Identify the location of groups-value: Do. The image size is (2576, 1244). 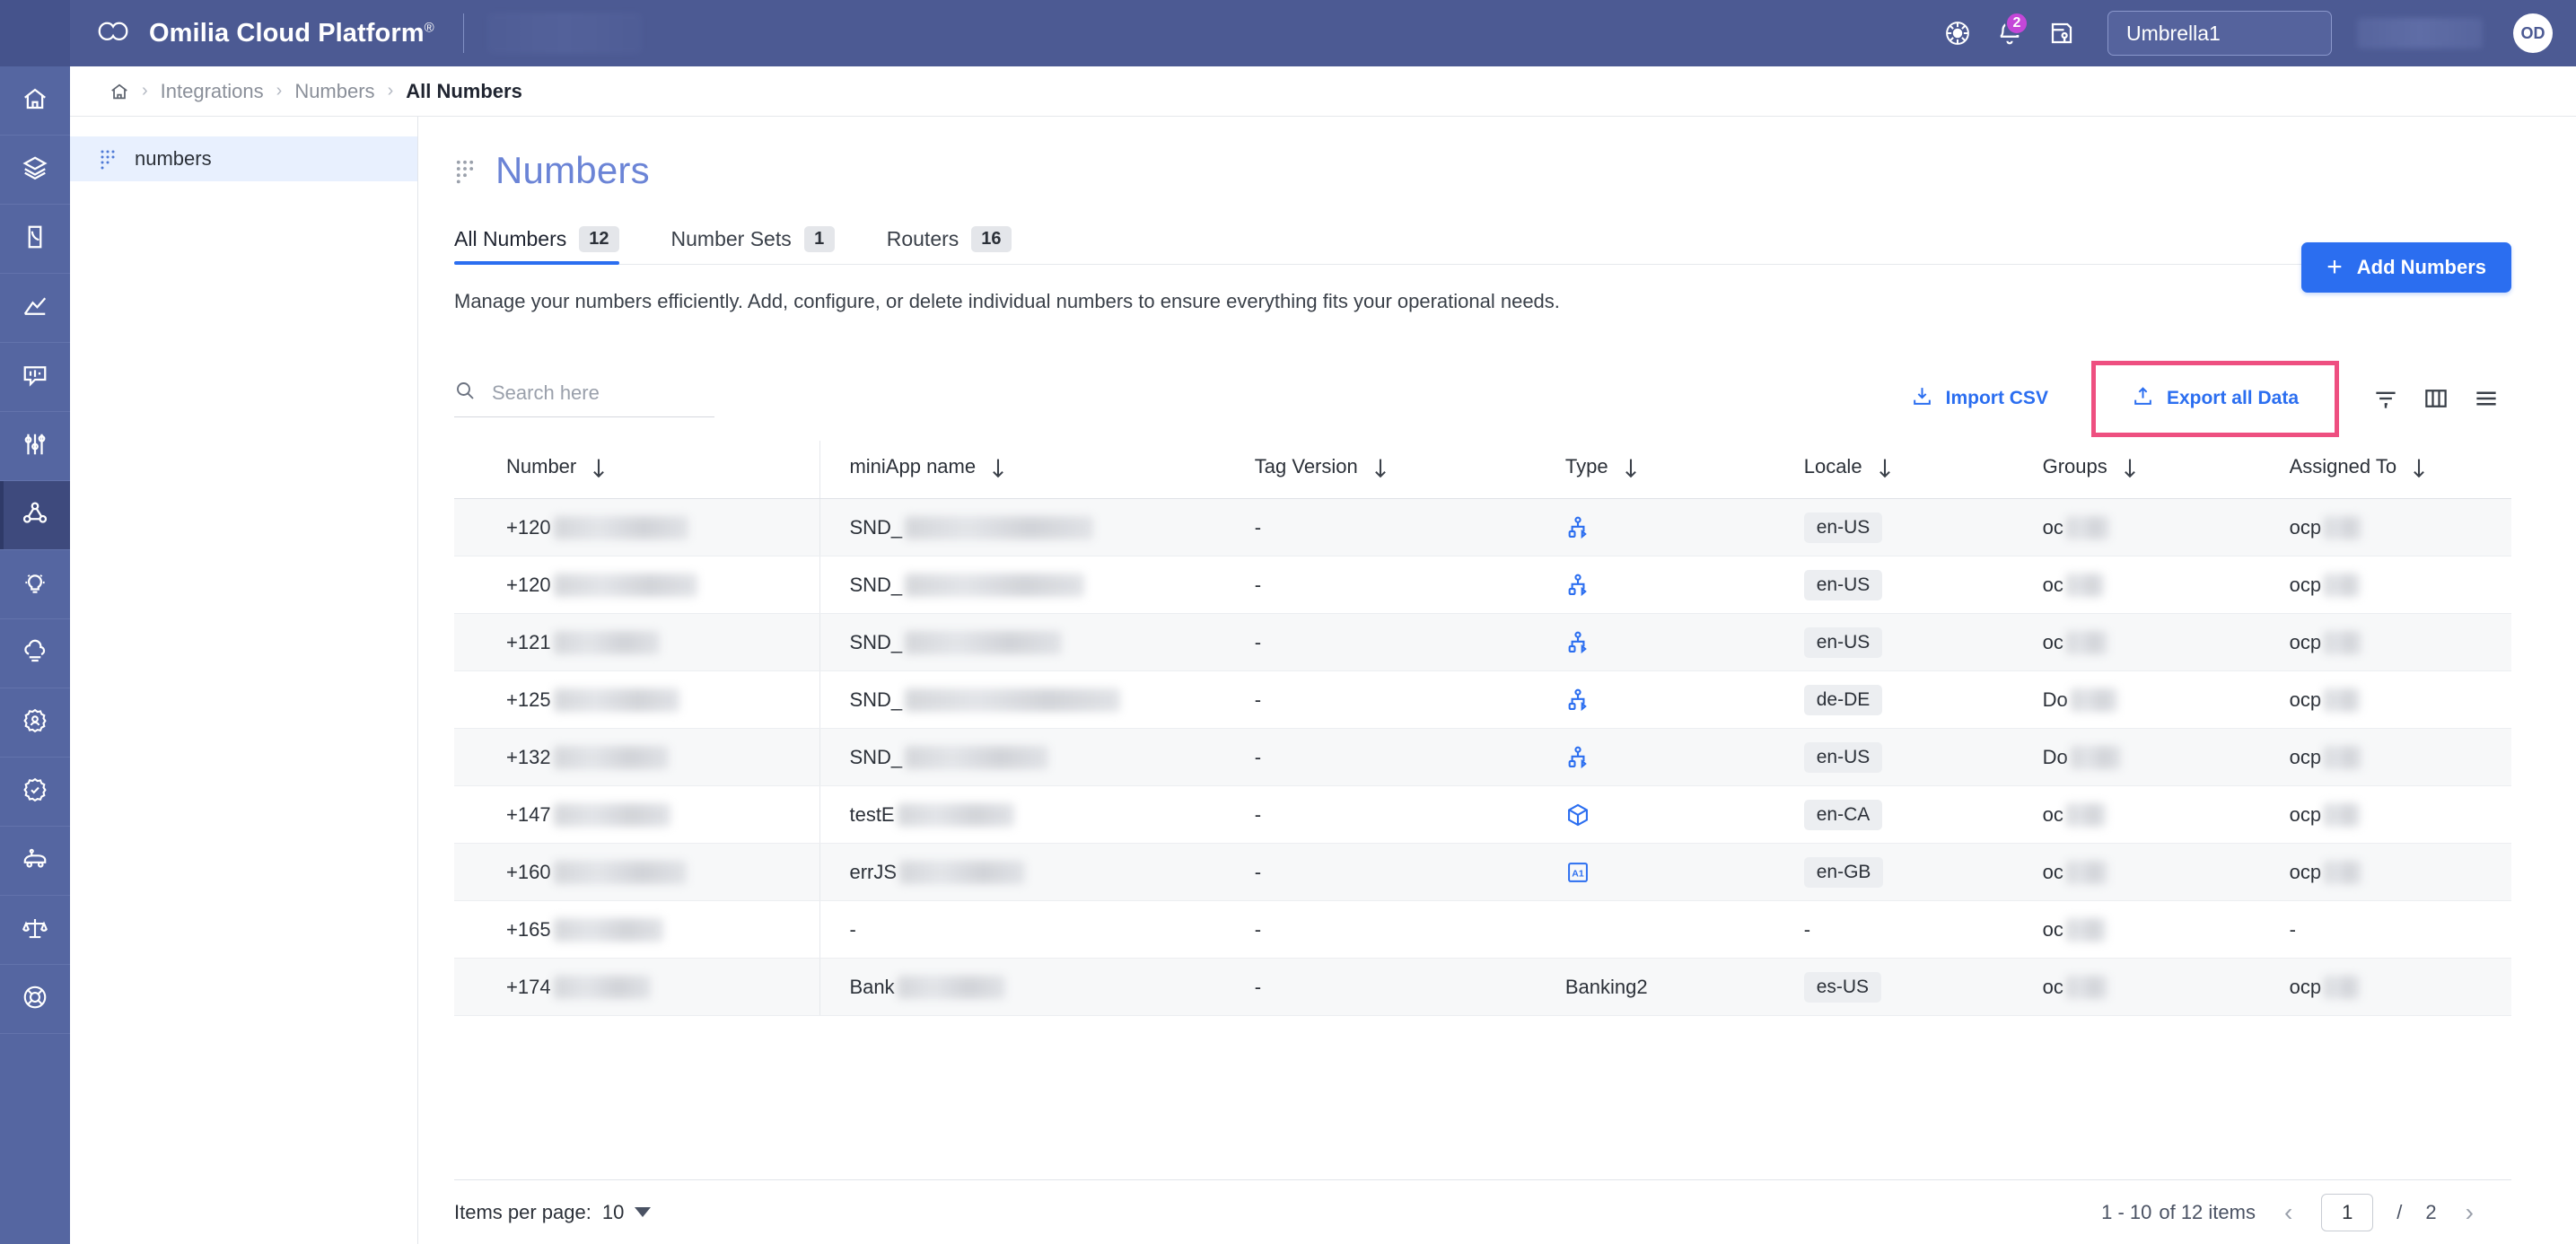
(2055, 757).